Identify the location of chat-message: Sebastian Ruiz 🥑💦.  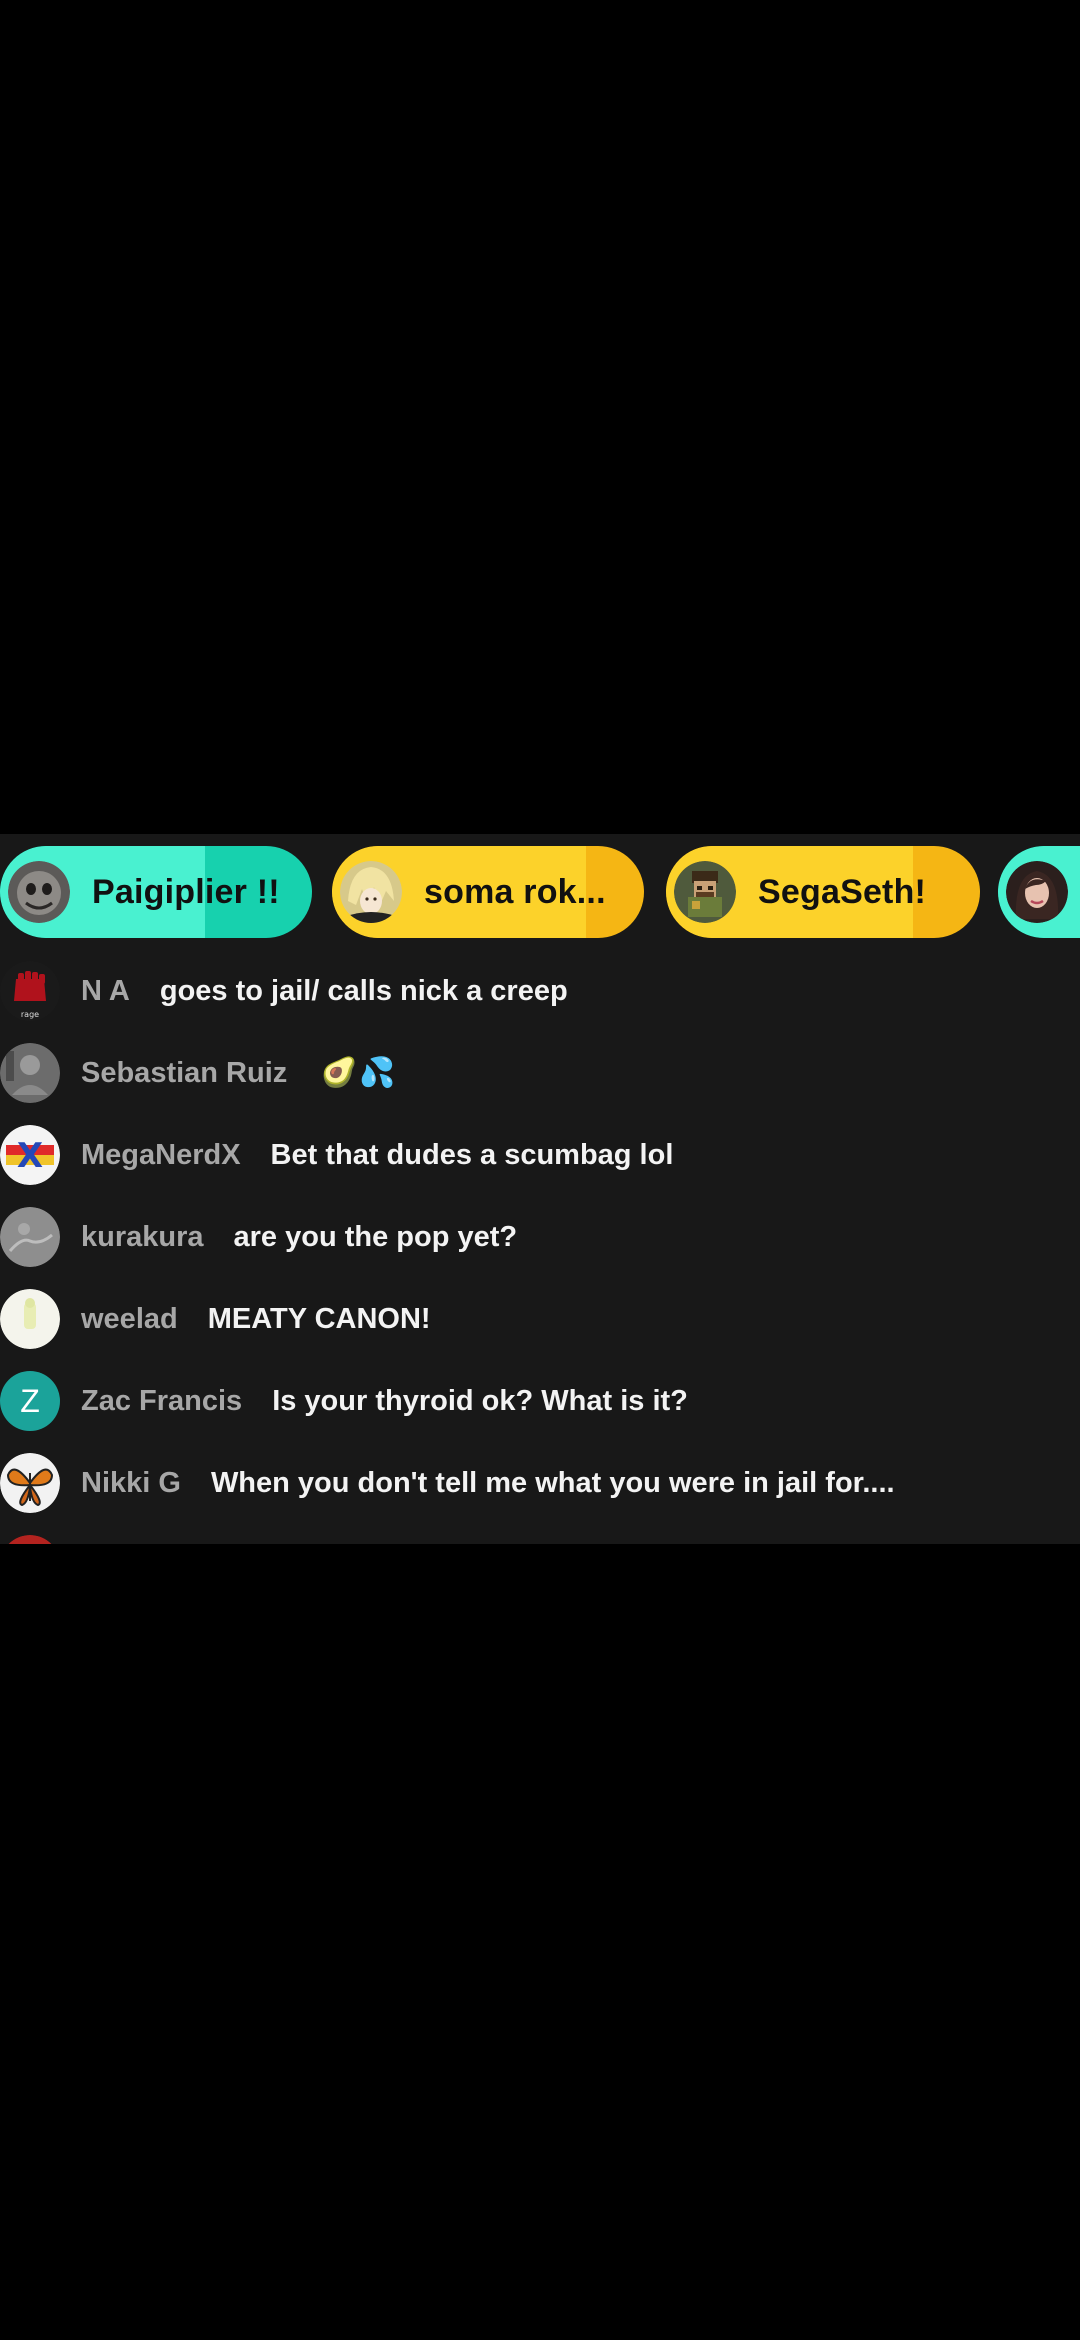
(540, 1073).